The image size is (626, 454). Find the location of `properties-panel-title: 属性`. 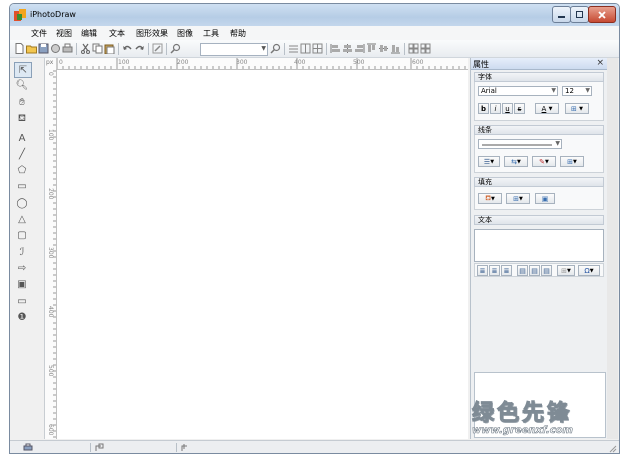

properties-panel-title: 属性 is located at coordinates (481, 64).